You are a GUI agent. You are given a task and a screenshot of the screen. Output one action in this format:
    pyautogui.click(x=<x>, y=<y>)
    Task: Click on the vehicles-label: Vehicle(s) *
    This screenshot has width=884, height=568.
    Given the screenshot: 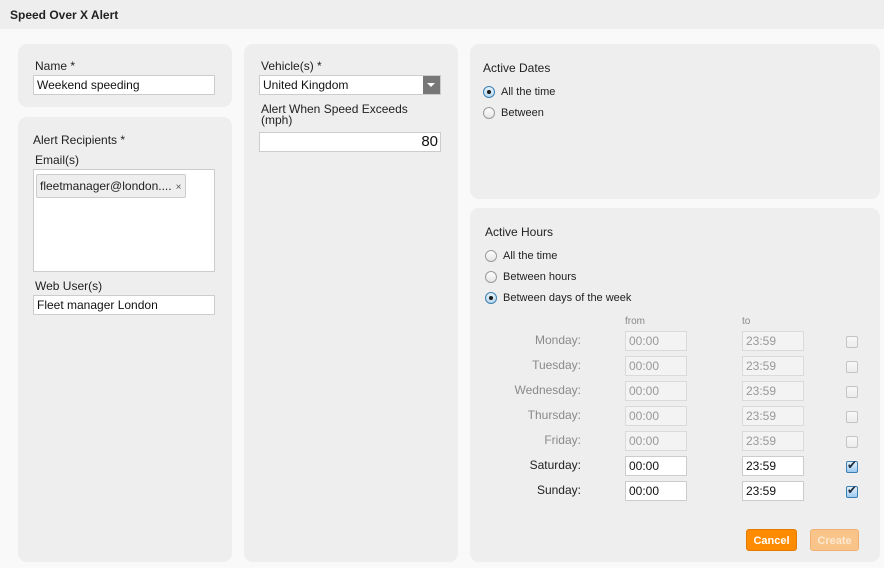 What is the action you would take?
    pyautogui.click(x=291, y=66)
    